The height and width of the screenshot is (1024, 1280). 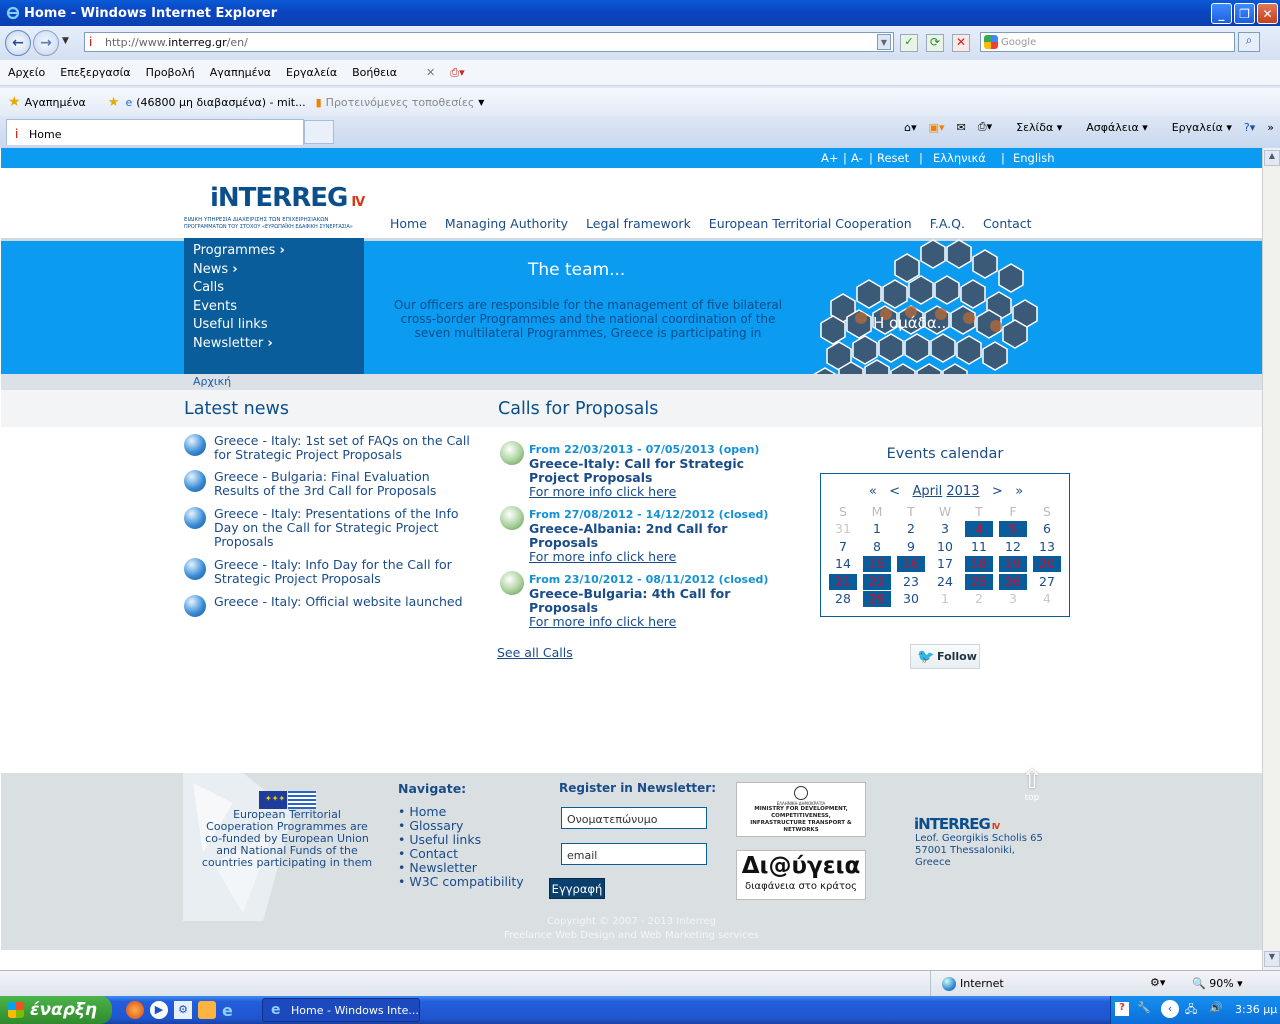 I want to click on tab-home: i Home, so click(x=155, y=132).